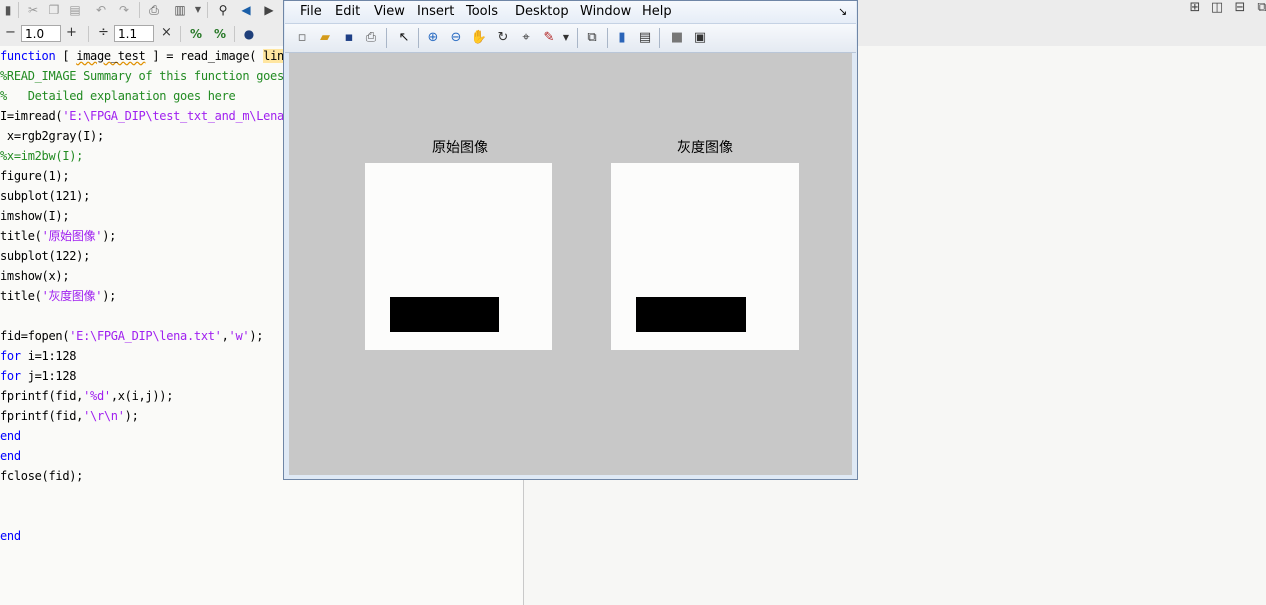 This screenshot has width=1266, height=605. I want to click on save-icon: ▪, so click(349, 38).